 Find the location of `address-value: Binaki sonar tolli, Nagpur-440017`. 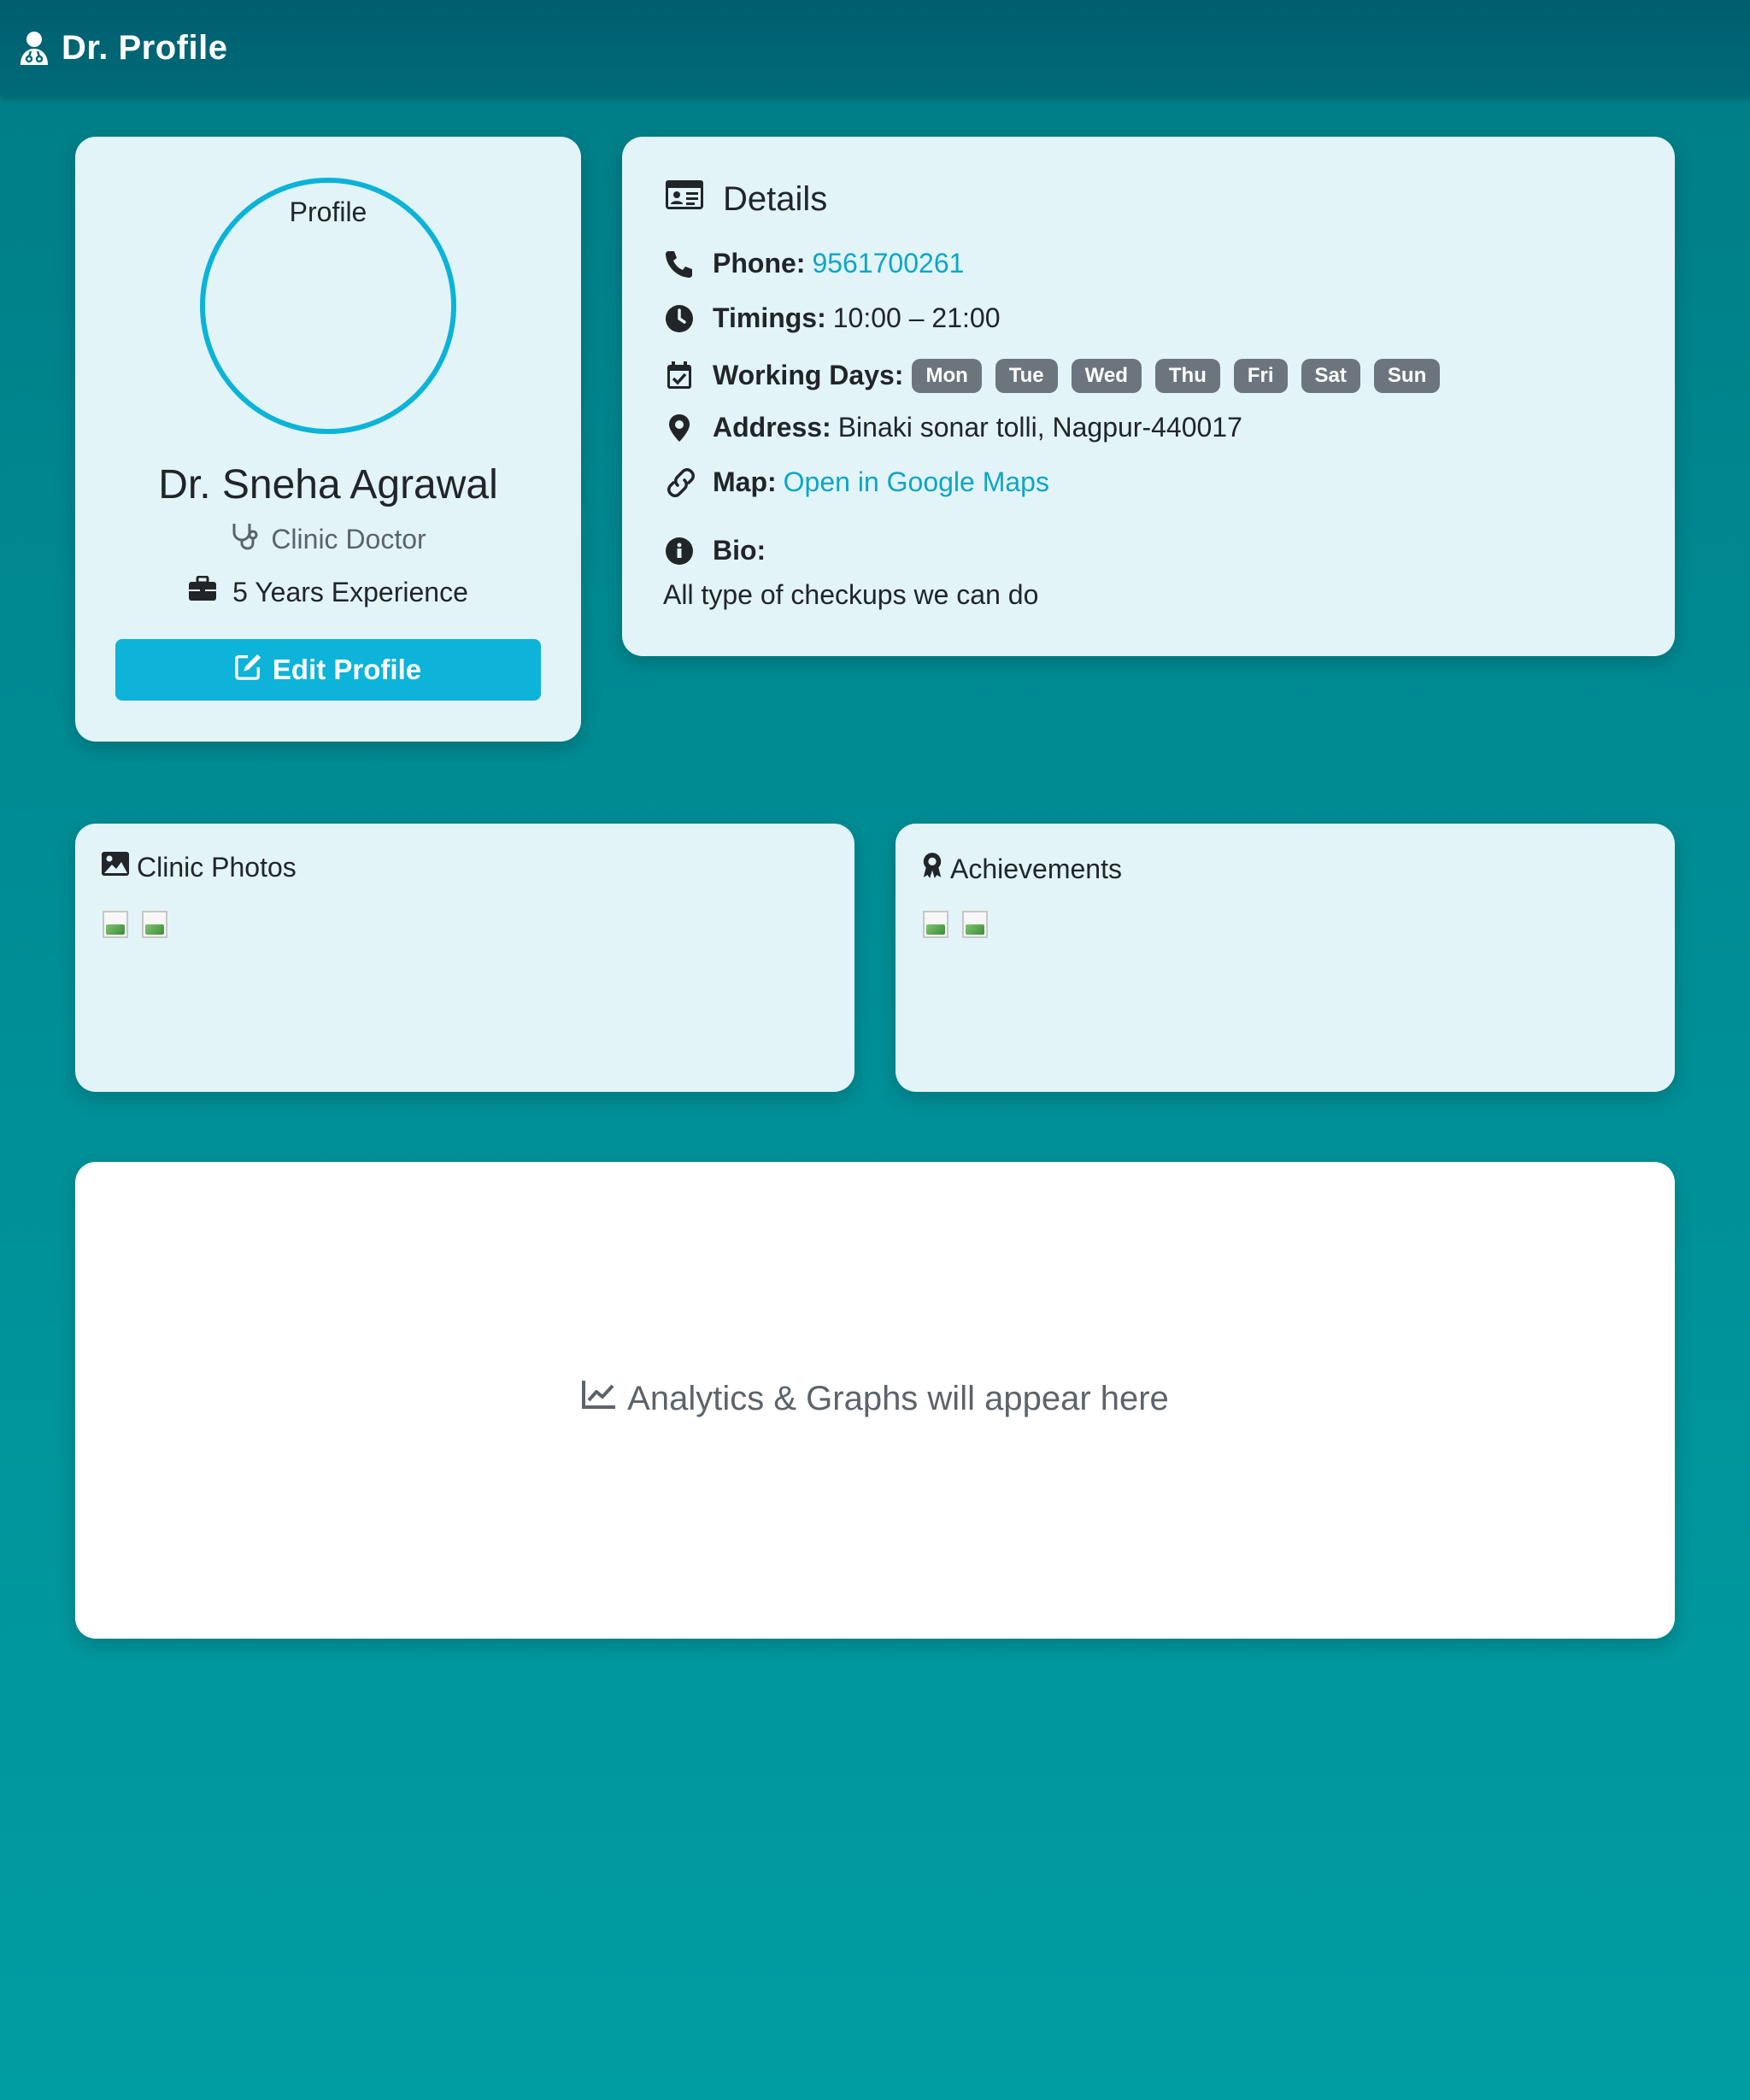

address-value: Binaki sonar tolli, Nagpur-440017 is located at coordinates (1040, 427).